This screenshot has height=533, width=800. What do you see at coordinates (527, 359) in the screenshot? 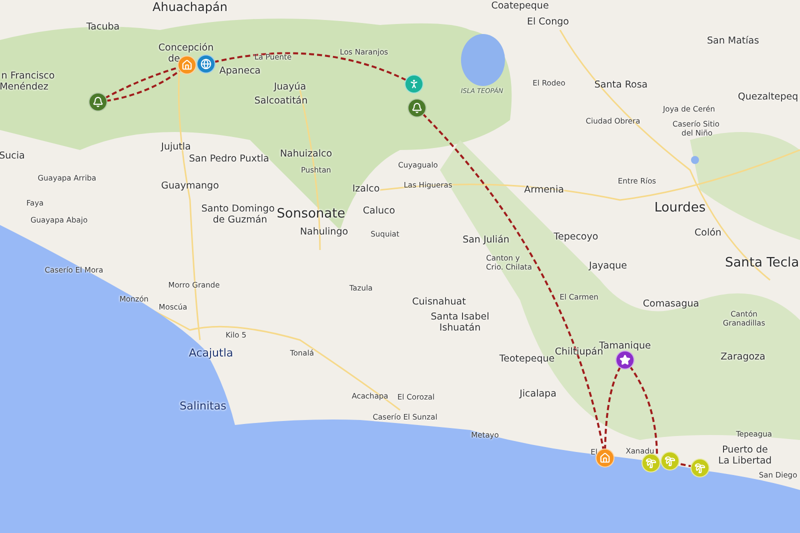
I see `place-label: Teotepeque` at bounding box center [527, 359].